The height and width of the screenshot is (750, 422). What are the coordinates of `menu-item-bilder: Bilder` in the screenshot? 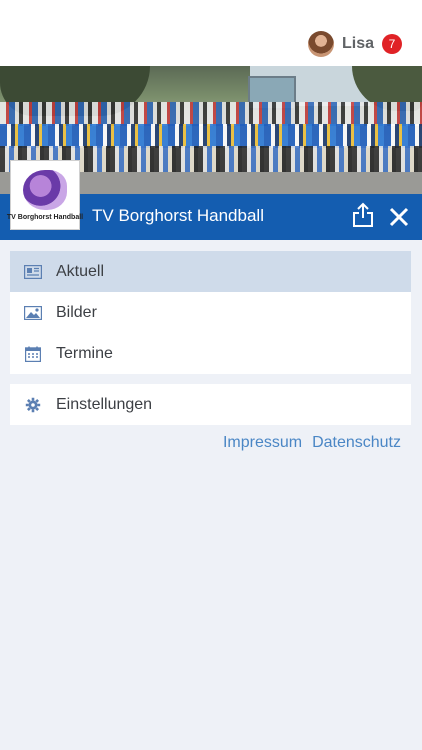 It's located at (210, 312).